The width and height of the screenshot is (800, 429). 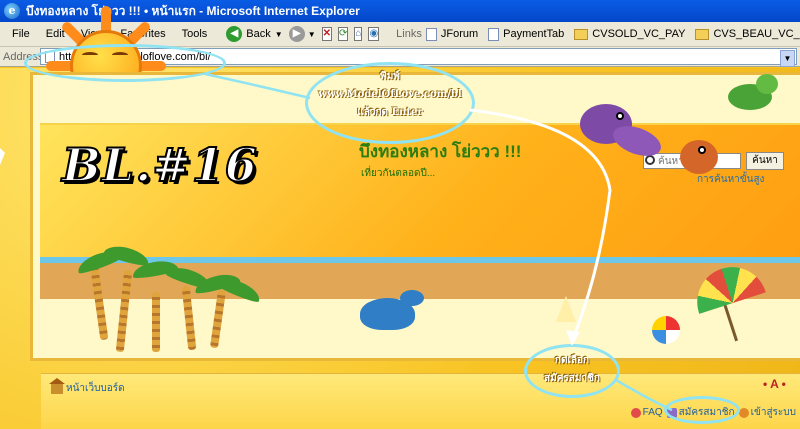 I want to click on link-cvsold-label: CVSOLD_VC_PAY, so click(x=639, y=34).